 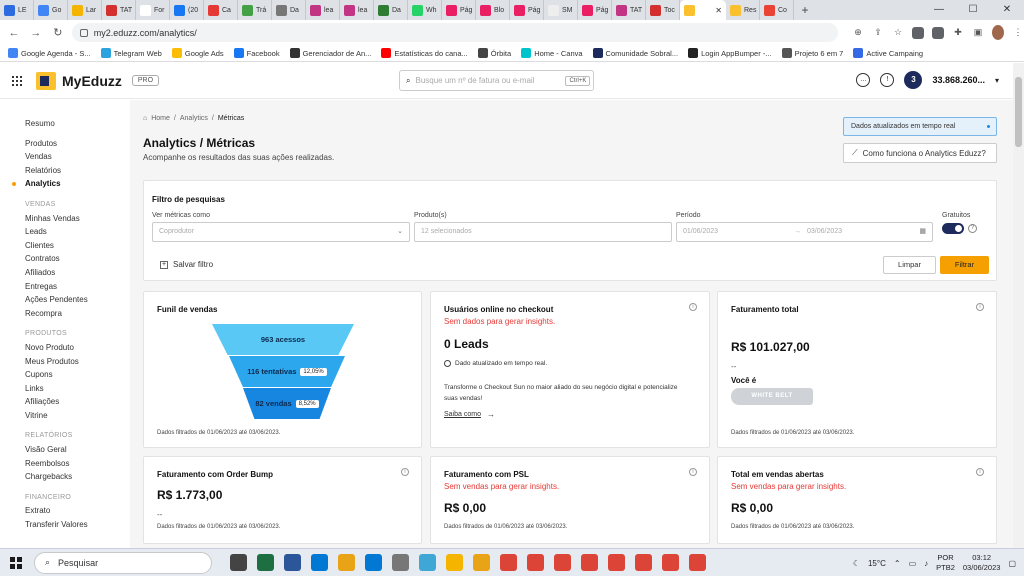 What do you see at coordinates (77, 402) in the screenshot?
I see `sidebar-item: Afiliações` at bounding box center [77, 402].